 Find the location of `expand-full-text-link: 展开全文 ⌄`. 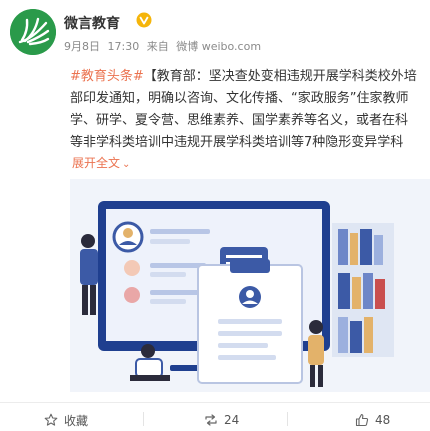

expand-full-text-link: 展开全文 ⌄ is located at coordinates (101, 162).